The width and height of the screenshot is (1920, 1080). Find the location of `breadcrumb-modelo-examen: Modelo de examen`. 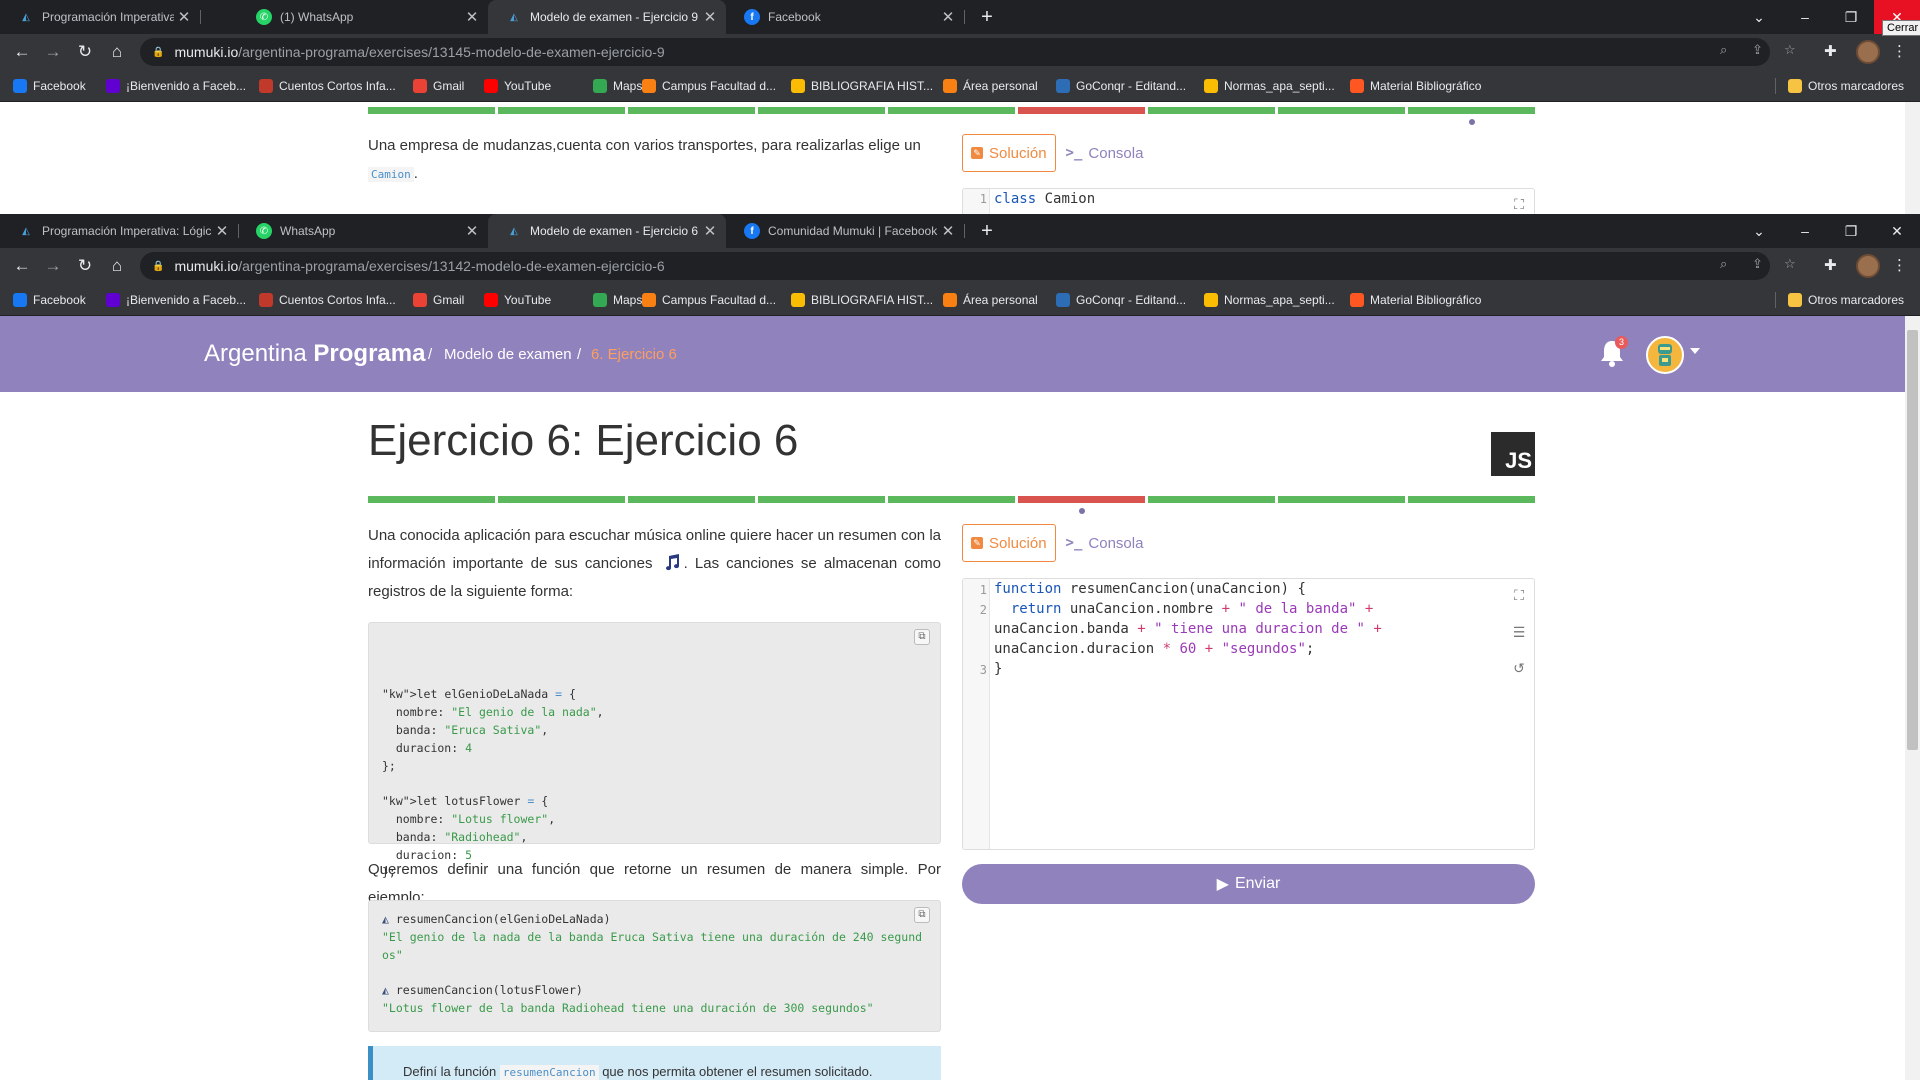

breadcrumb-modelo-examen: Modelo de examen is located at coordinates (508, 354).